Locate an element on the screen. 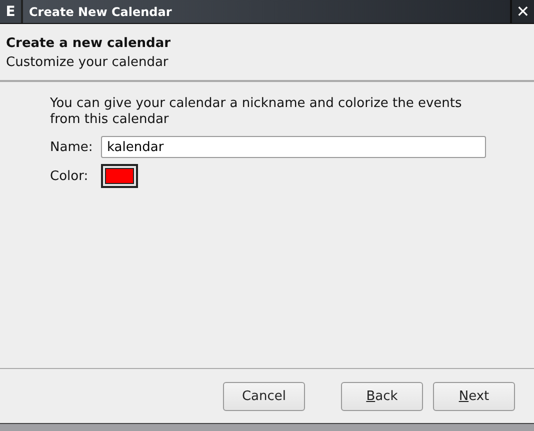 This screenshot has width=534, height=431. color-label: Color: is located at coordinates (70, 176).